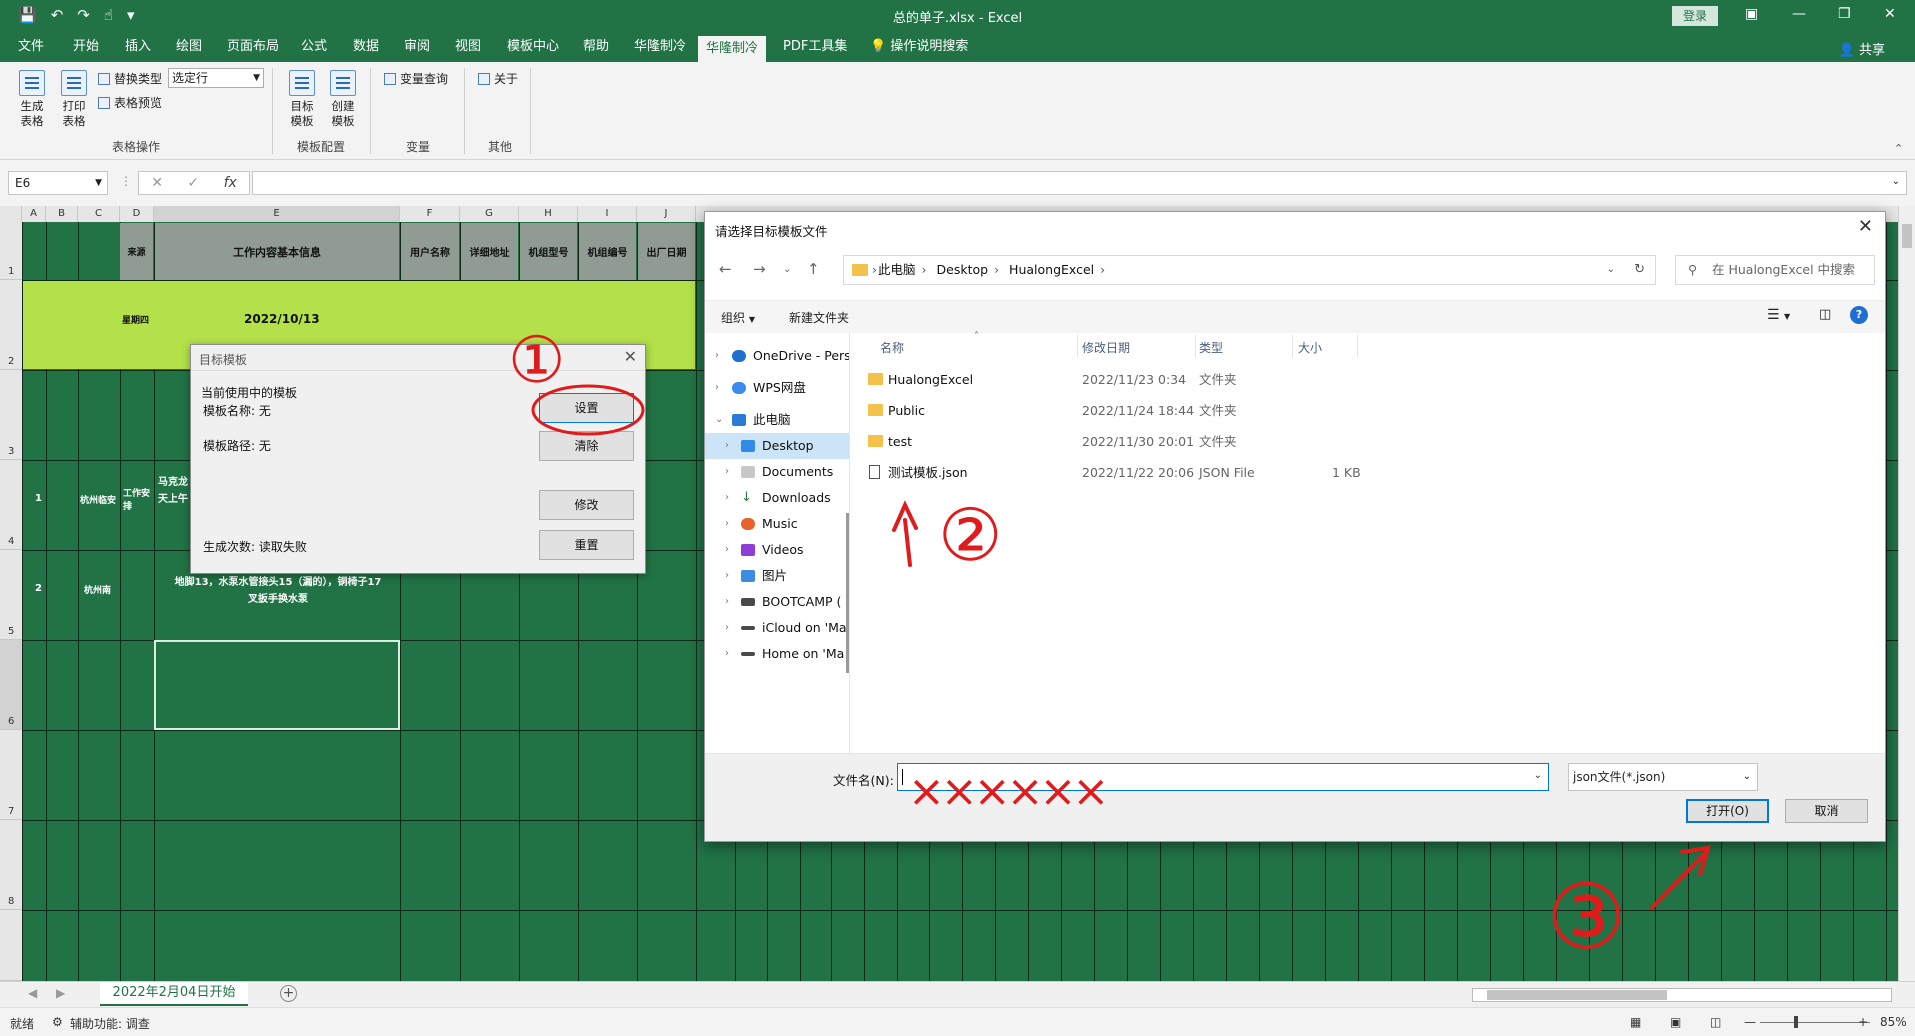 This screenshot has height=1036, width=1915. What do you see at coordinates (660, 47) in the screenshot?
I see `tab-hualong-1: 华隆制冷` at bounding box center [660, 47].